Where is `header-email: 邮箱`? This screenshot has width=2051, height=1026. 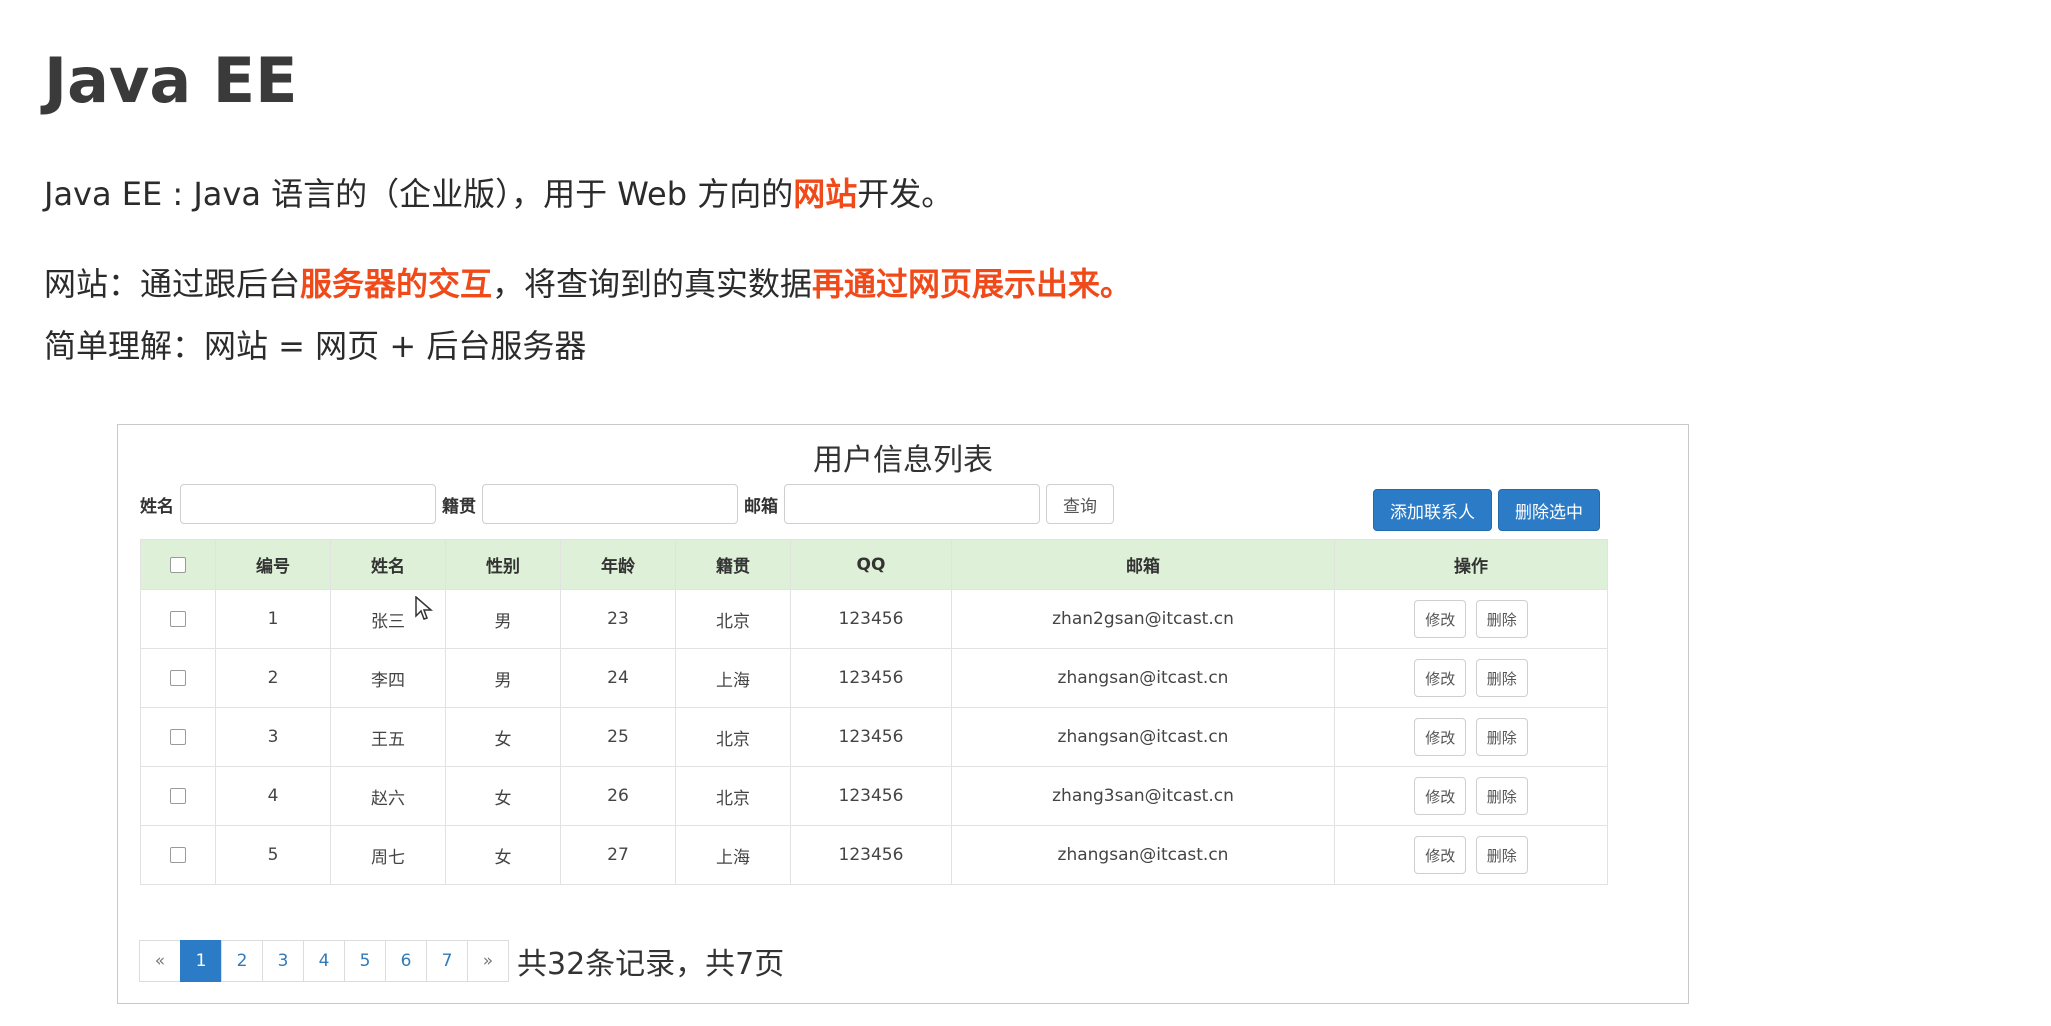
header-email: 邮箱 is located at coordinates (1143, 564).